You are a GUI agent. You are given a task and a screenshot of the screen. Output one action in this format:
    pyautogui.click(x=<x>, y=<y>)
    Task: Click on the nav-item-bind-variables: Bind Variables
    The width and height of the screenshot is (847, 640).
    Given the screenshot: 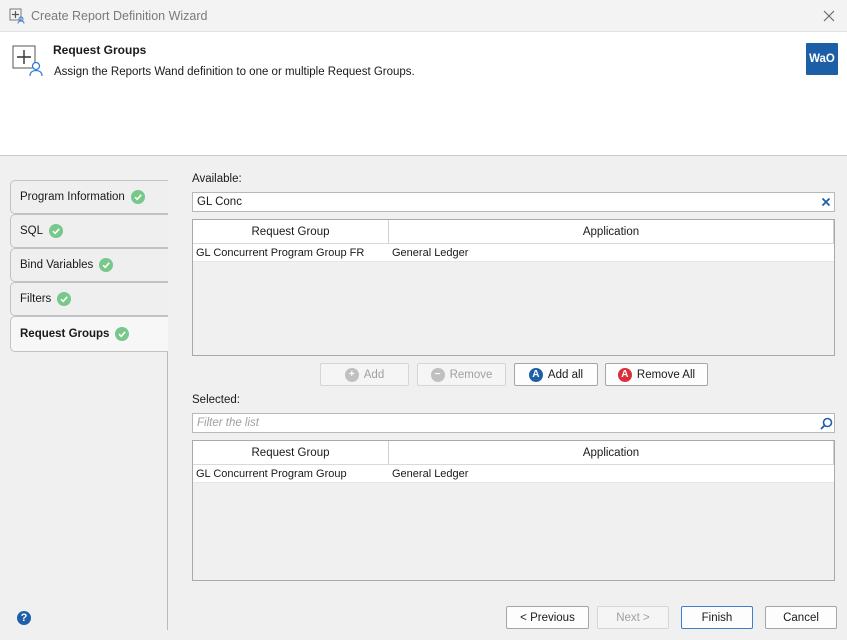 What is the action you would take?
    pyautogui.click(x=89, y=265)
    